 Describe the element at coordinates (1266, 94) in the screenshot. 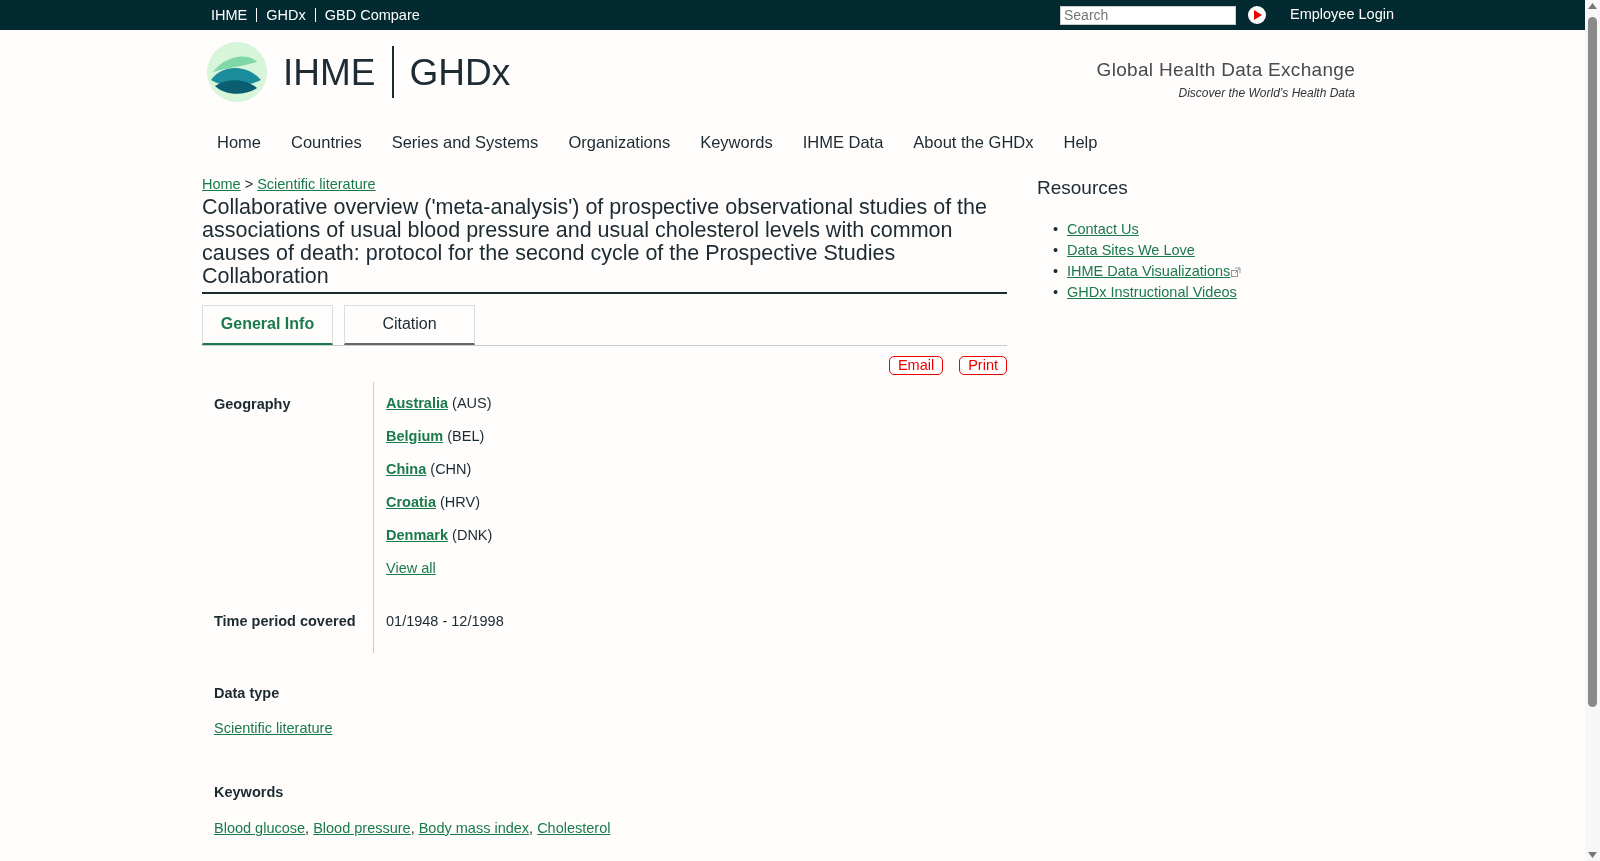

I see `tagline-subtitle: Discover the World’s Health Data` at that location.